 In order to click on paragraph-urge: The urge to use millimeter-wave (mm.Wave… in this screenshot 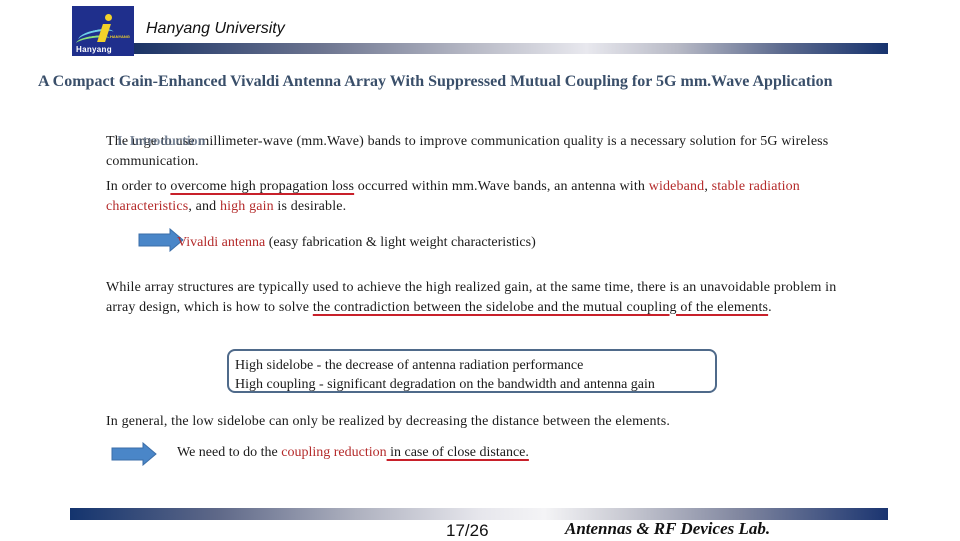, I will do `click(467, 151)`.